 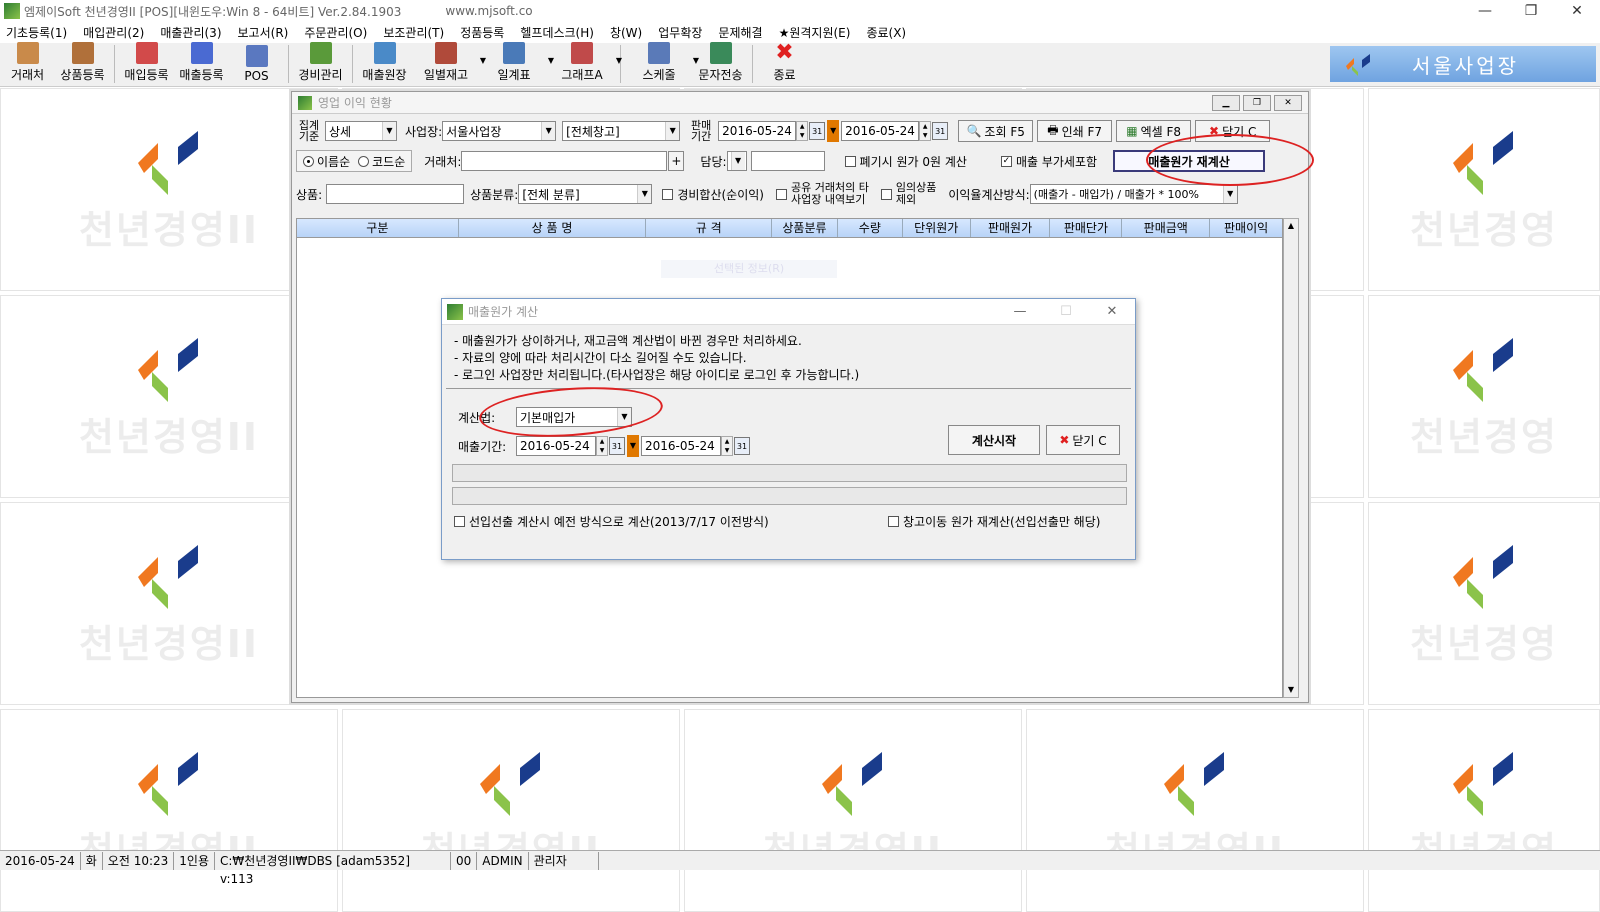 I want to click on toolbar-ledger-button: 매출원장, so click(x=384, y=64).